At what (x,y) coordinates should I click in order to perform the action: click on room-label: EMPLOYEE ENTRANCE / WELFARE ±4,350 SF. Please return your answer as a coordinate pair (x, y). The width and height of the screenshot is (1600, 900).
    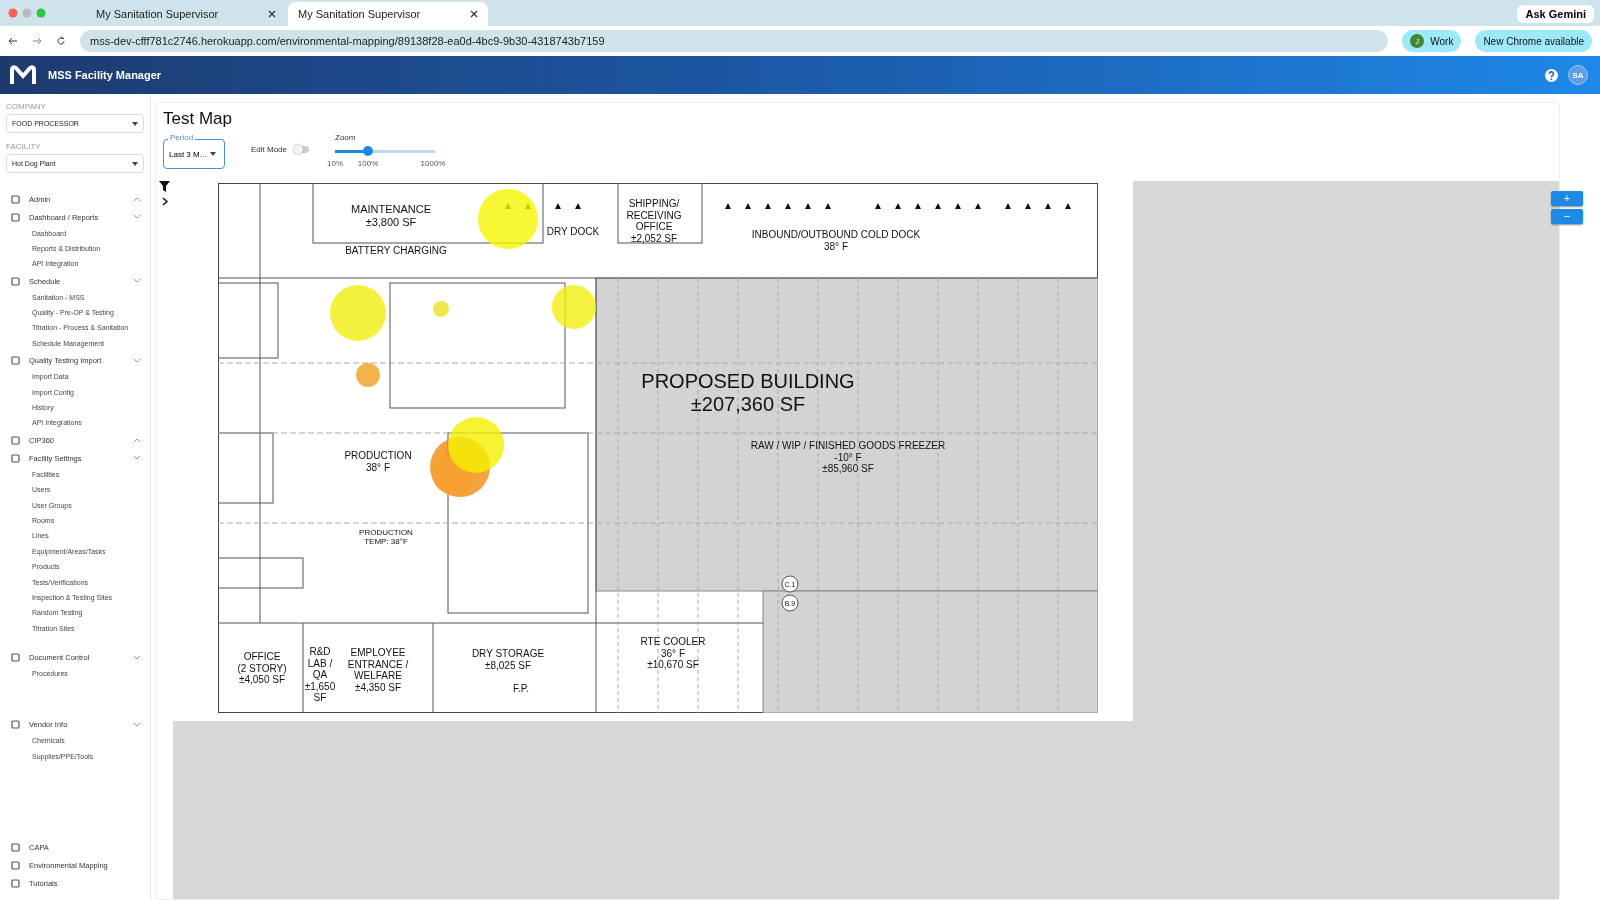
    Looking at the image, I should click on (378, 670).